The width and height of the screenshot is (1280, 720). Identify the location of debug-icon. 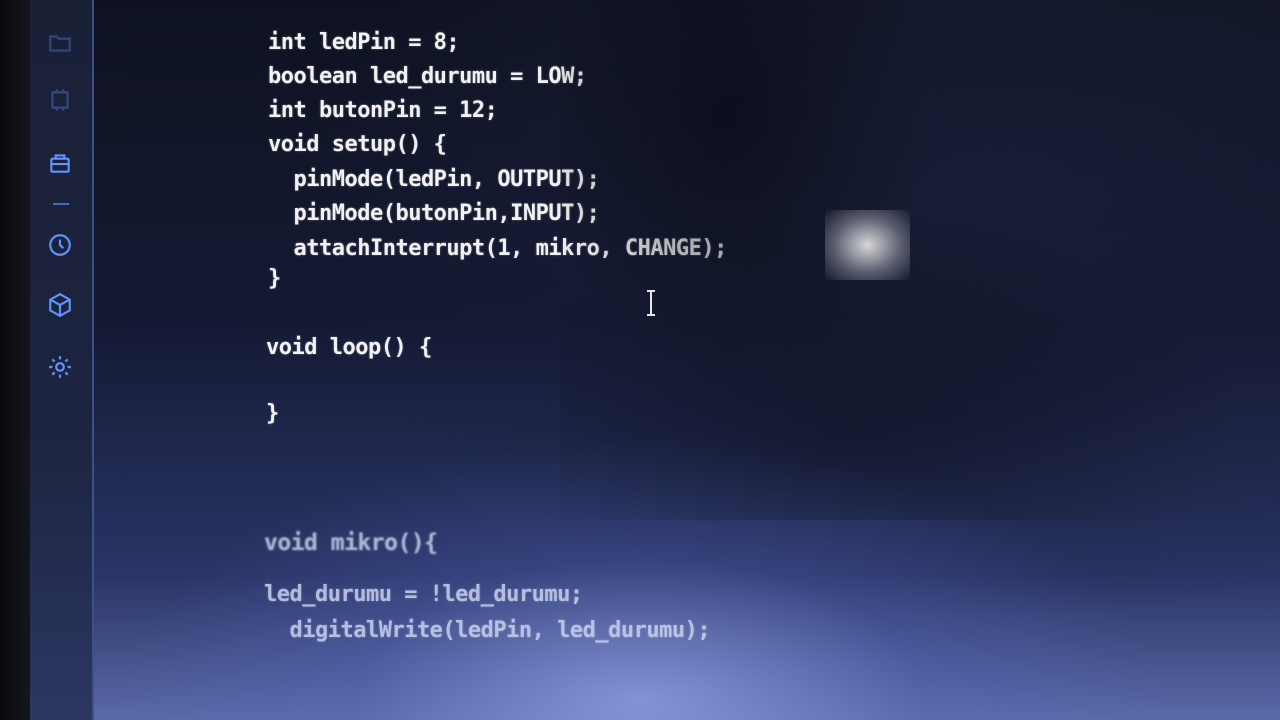
(60, 245).